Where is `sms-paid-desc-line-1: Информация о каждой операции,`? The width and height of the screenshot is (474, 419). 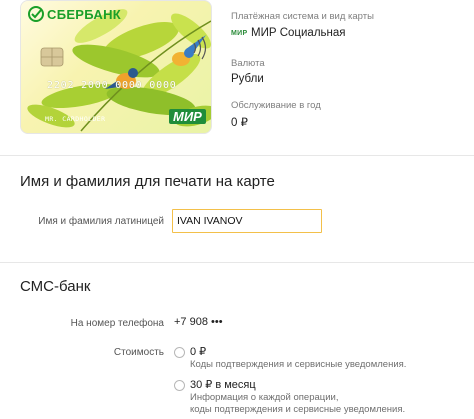 sms-paid-desc-line-1: Информация о каждой операции, is located at coordinates (264, 397).